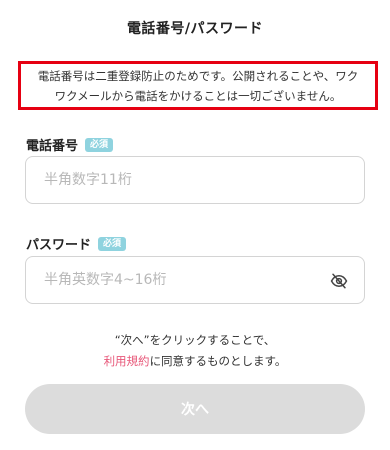 This screenshot has height=450, width=390. I want to click on notice-line-2: ワクメールから電話をかけることは一切ございません。, so click(198, 95).